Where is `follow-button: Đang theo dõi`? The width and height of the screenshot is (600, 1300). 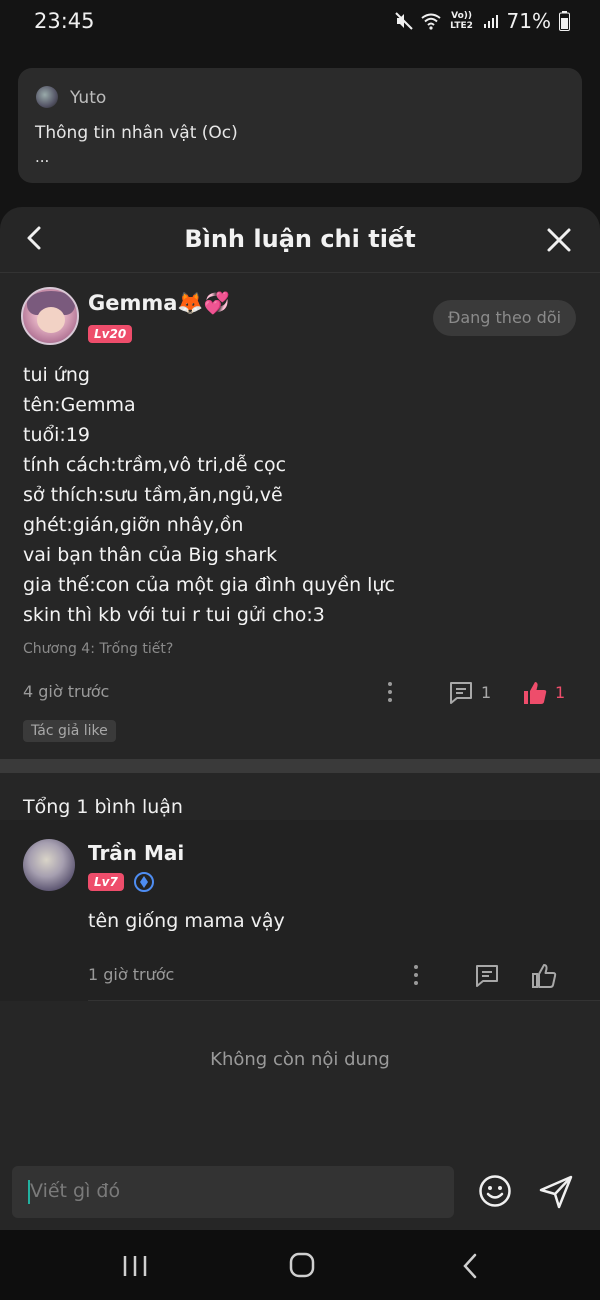
follow-button: Đang theo dõi is located at coordinates (504, 318).